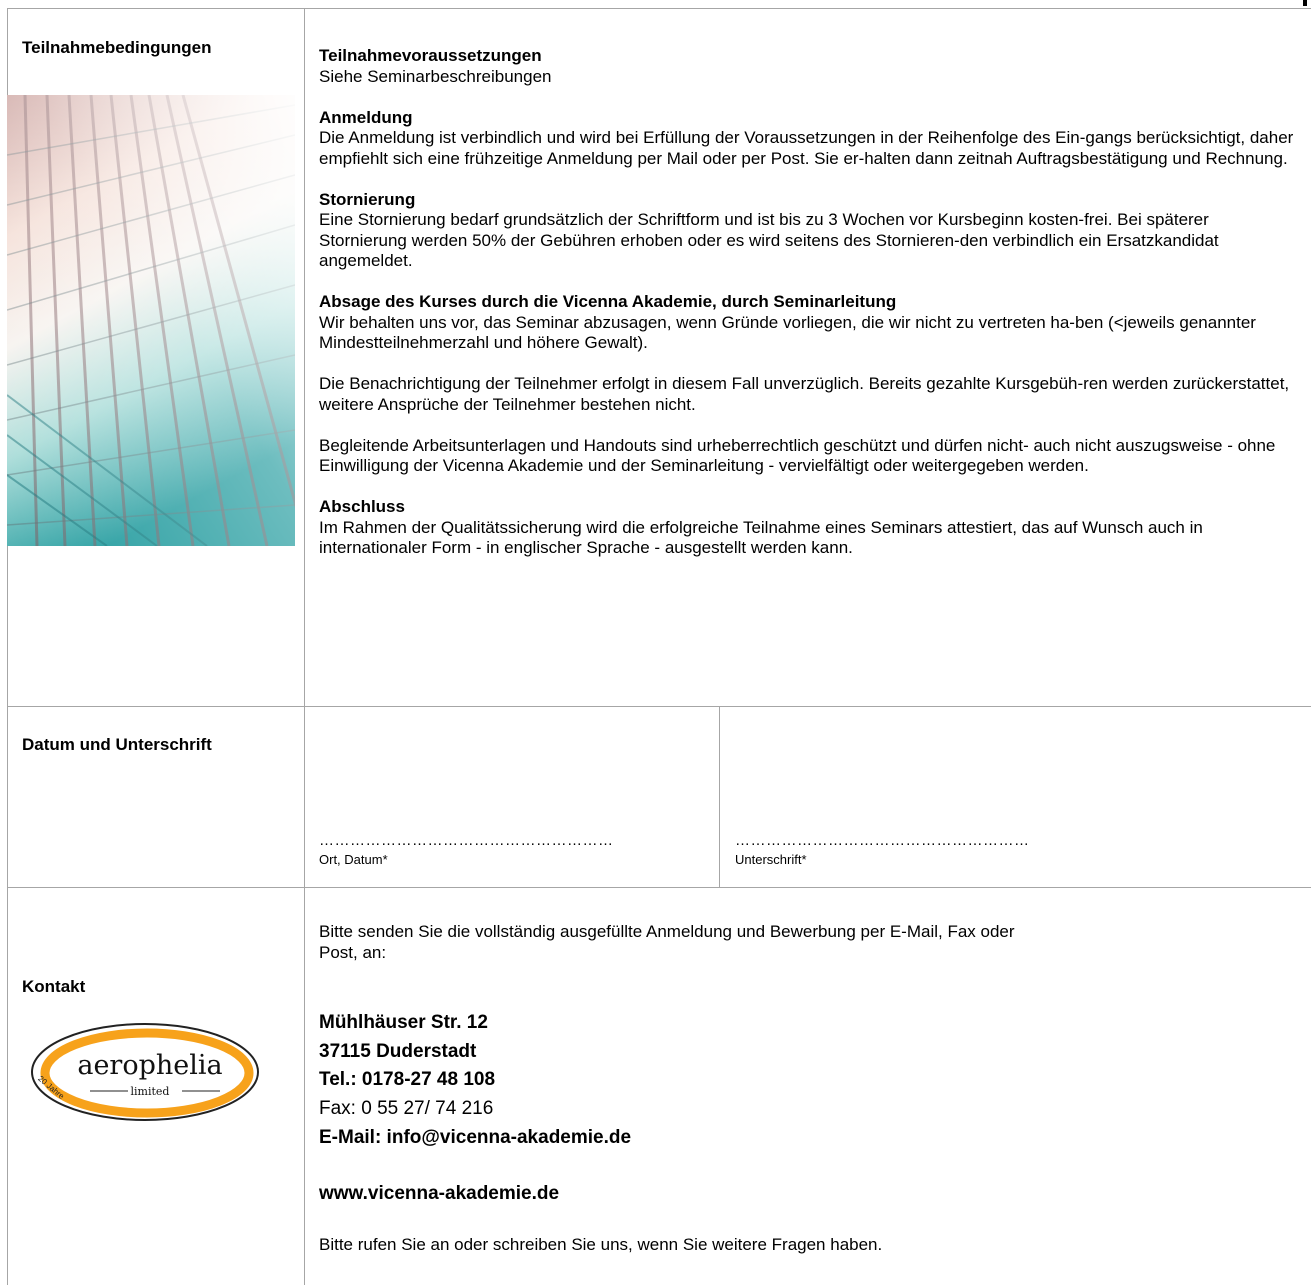 The width and height of the screenshot is (1311, 1285). Describe the element at coordinates (439, 1194) in the screenshot. I see `contact-website: www.vicenna-akademie.de` at that location.